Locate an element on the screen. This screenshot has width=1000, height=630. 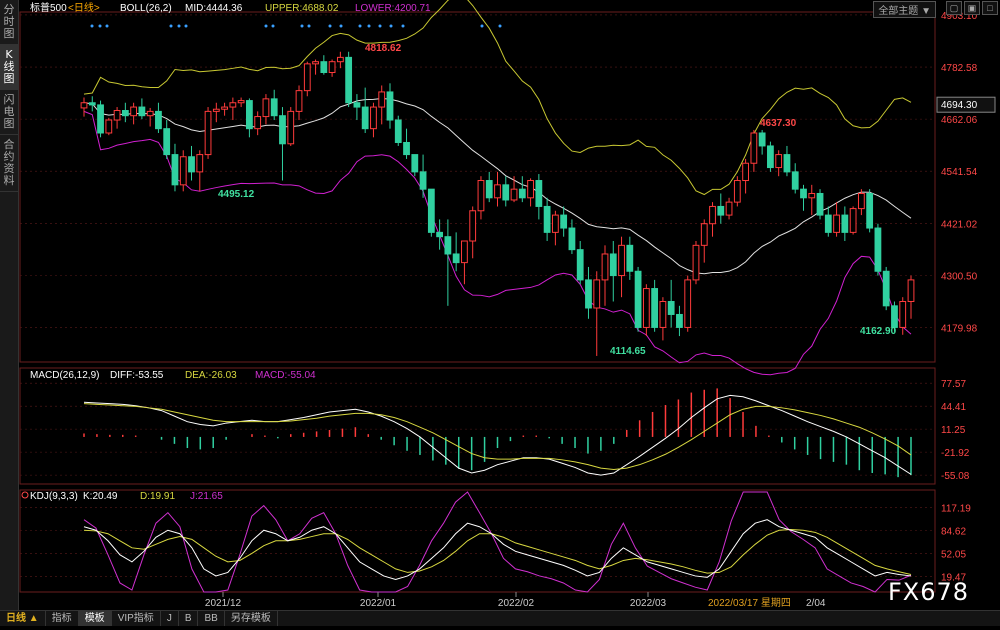
bottom-tab-save-template: 另存模板 is located at coordinates (251, 618).